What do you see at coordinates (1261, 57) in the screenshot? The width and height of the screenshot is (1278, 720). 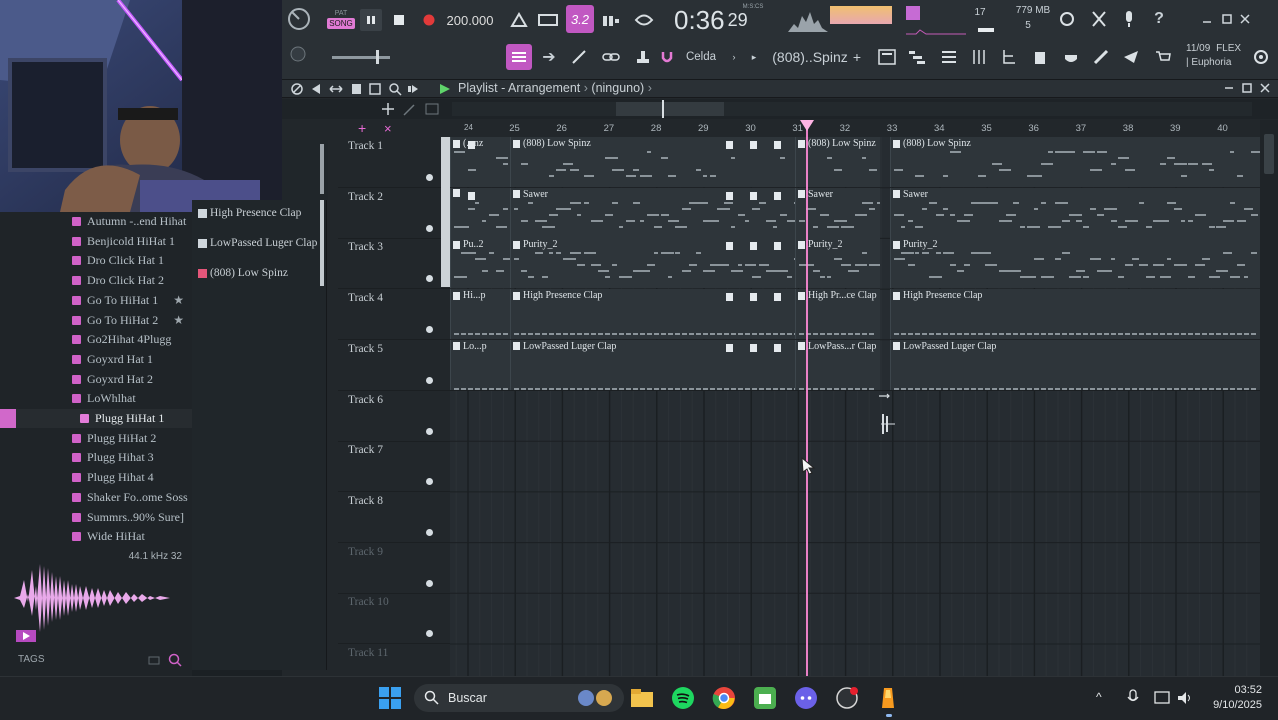 I see `global-settings-icon` at bounding box center [1261, 57].